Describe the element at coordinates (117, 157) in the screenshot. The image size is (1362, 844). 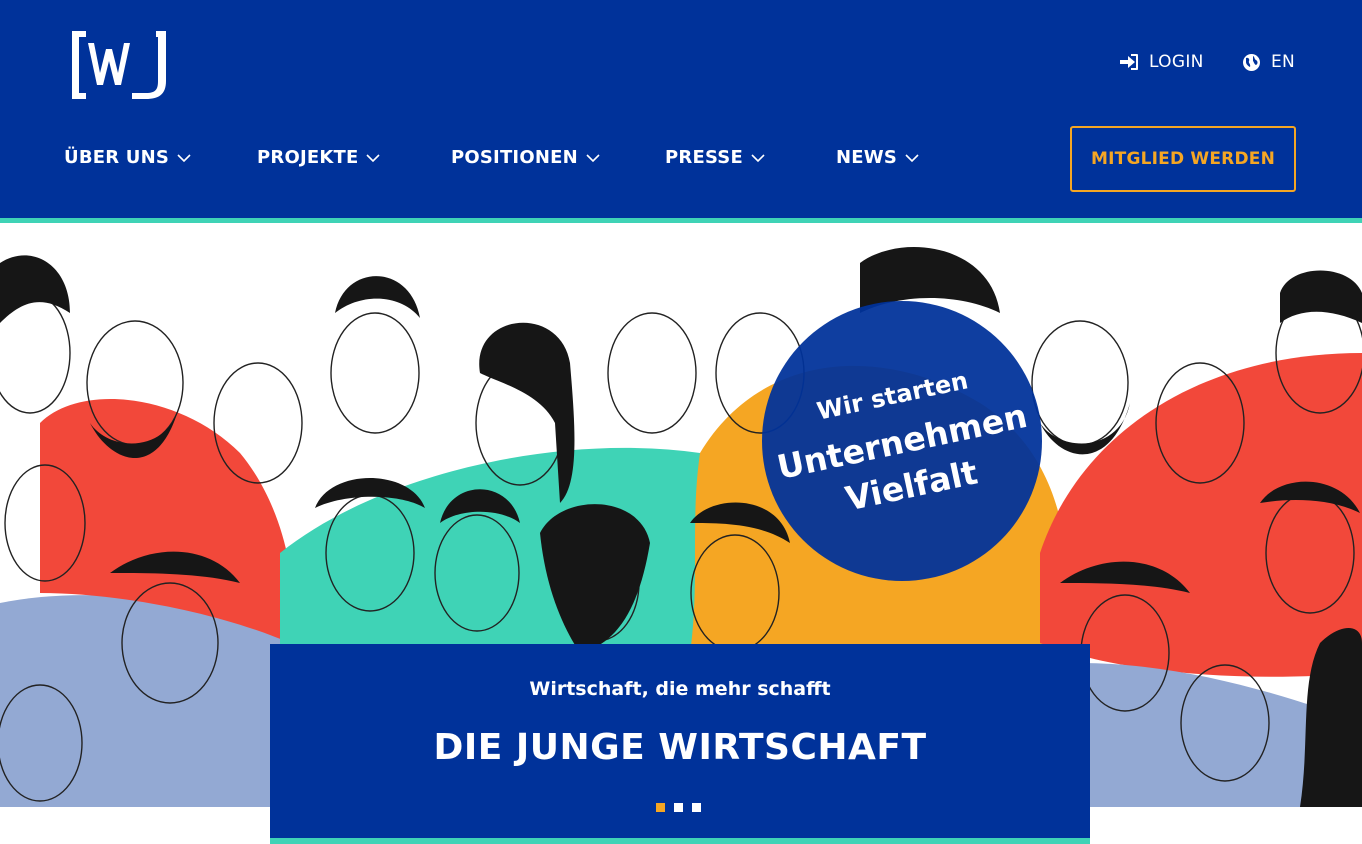
I see `nav-label: ÜBER UNS` at that location.